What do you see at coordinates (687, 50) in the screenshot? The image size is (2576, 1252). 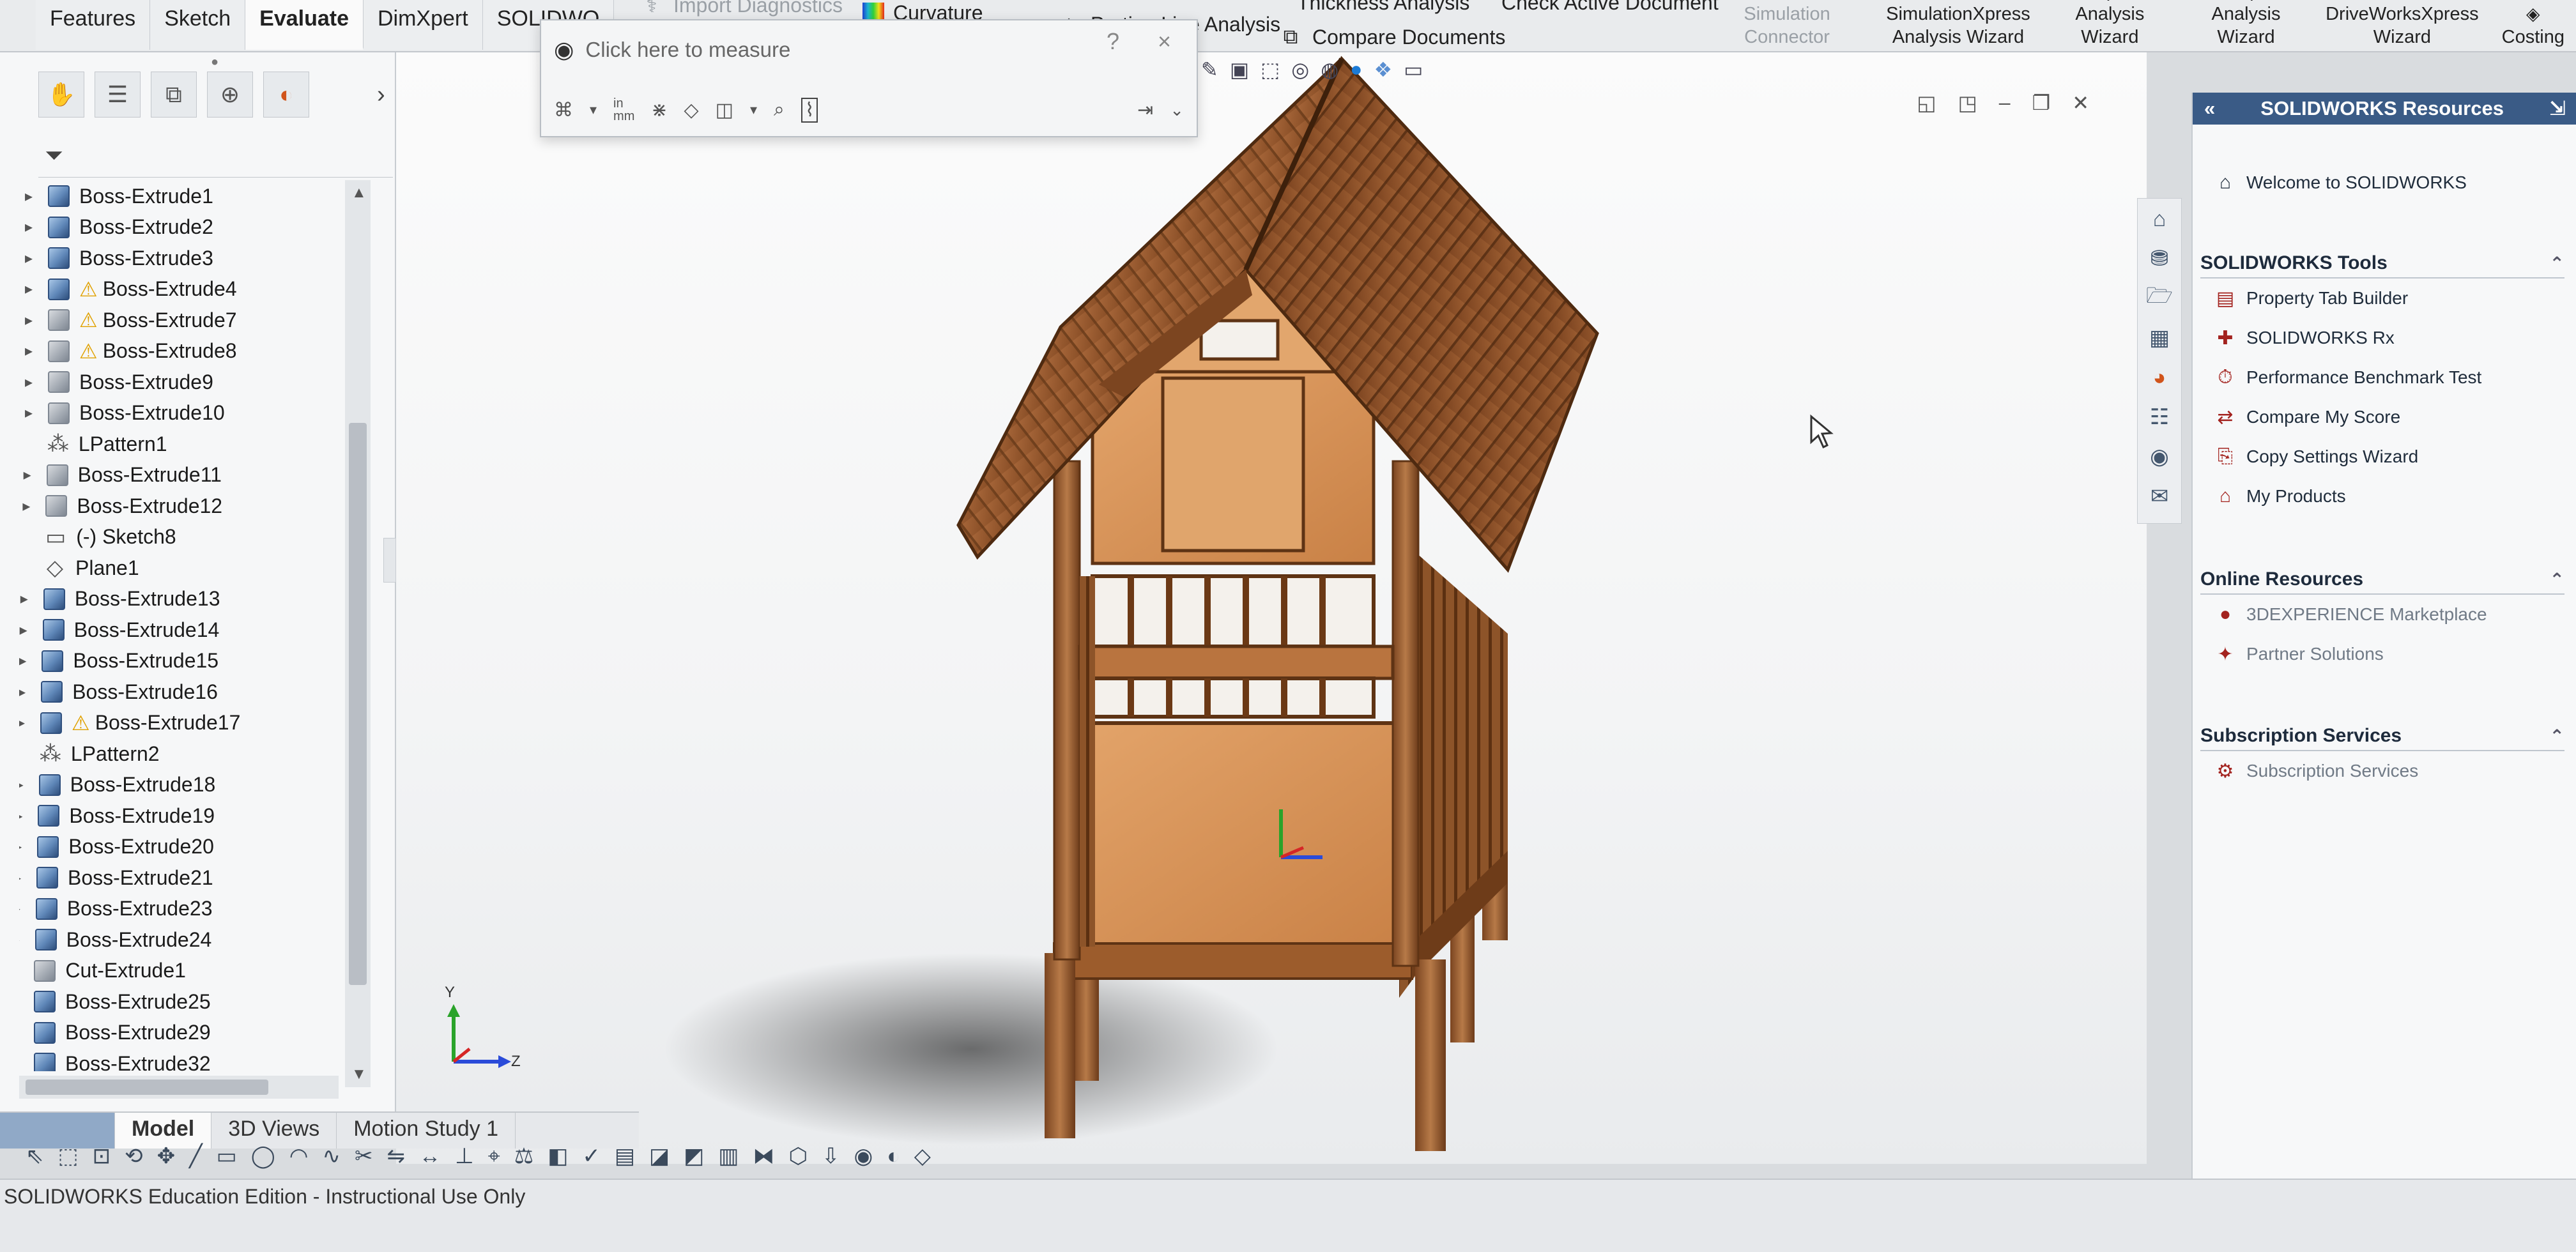 I see `measure-prompt: Click here to measure` at bounding box center [687, 50].